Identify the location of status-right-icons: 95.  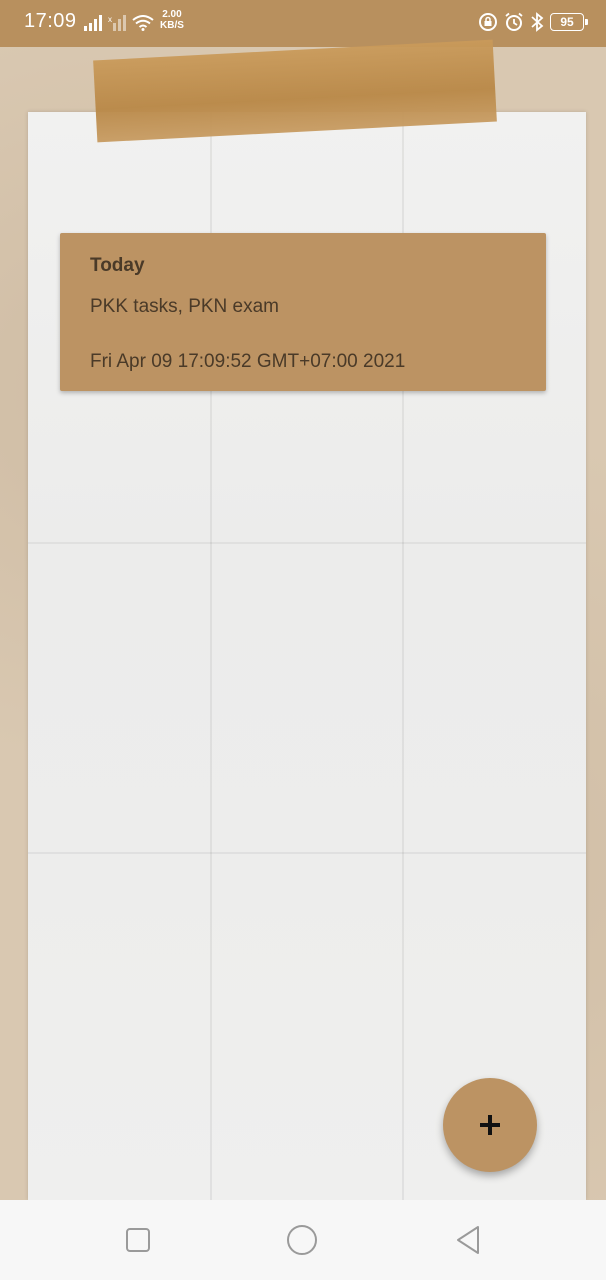
(533, 22).